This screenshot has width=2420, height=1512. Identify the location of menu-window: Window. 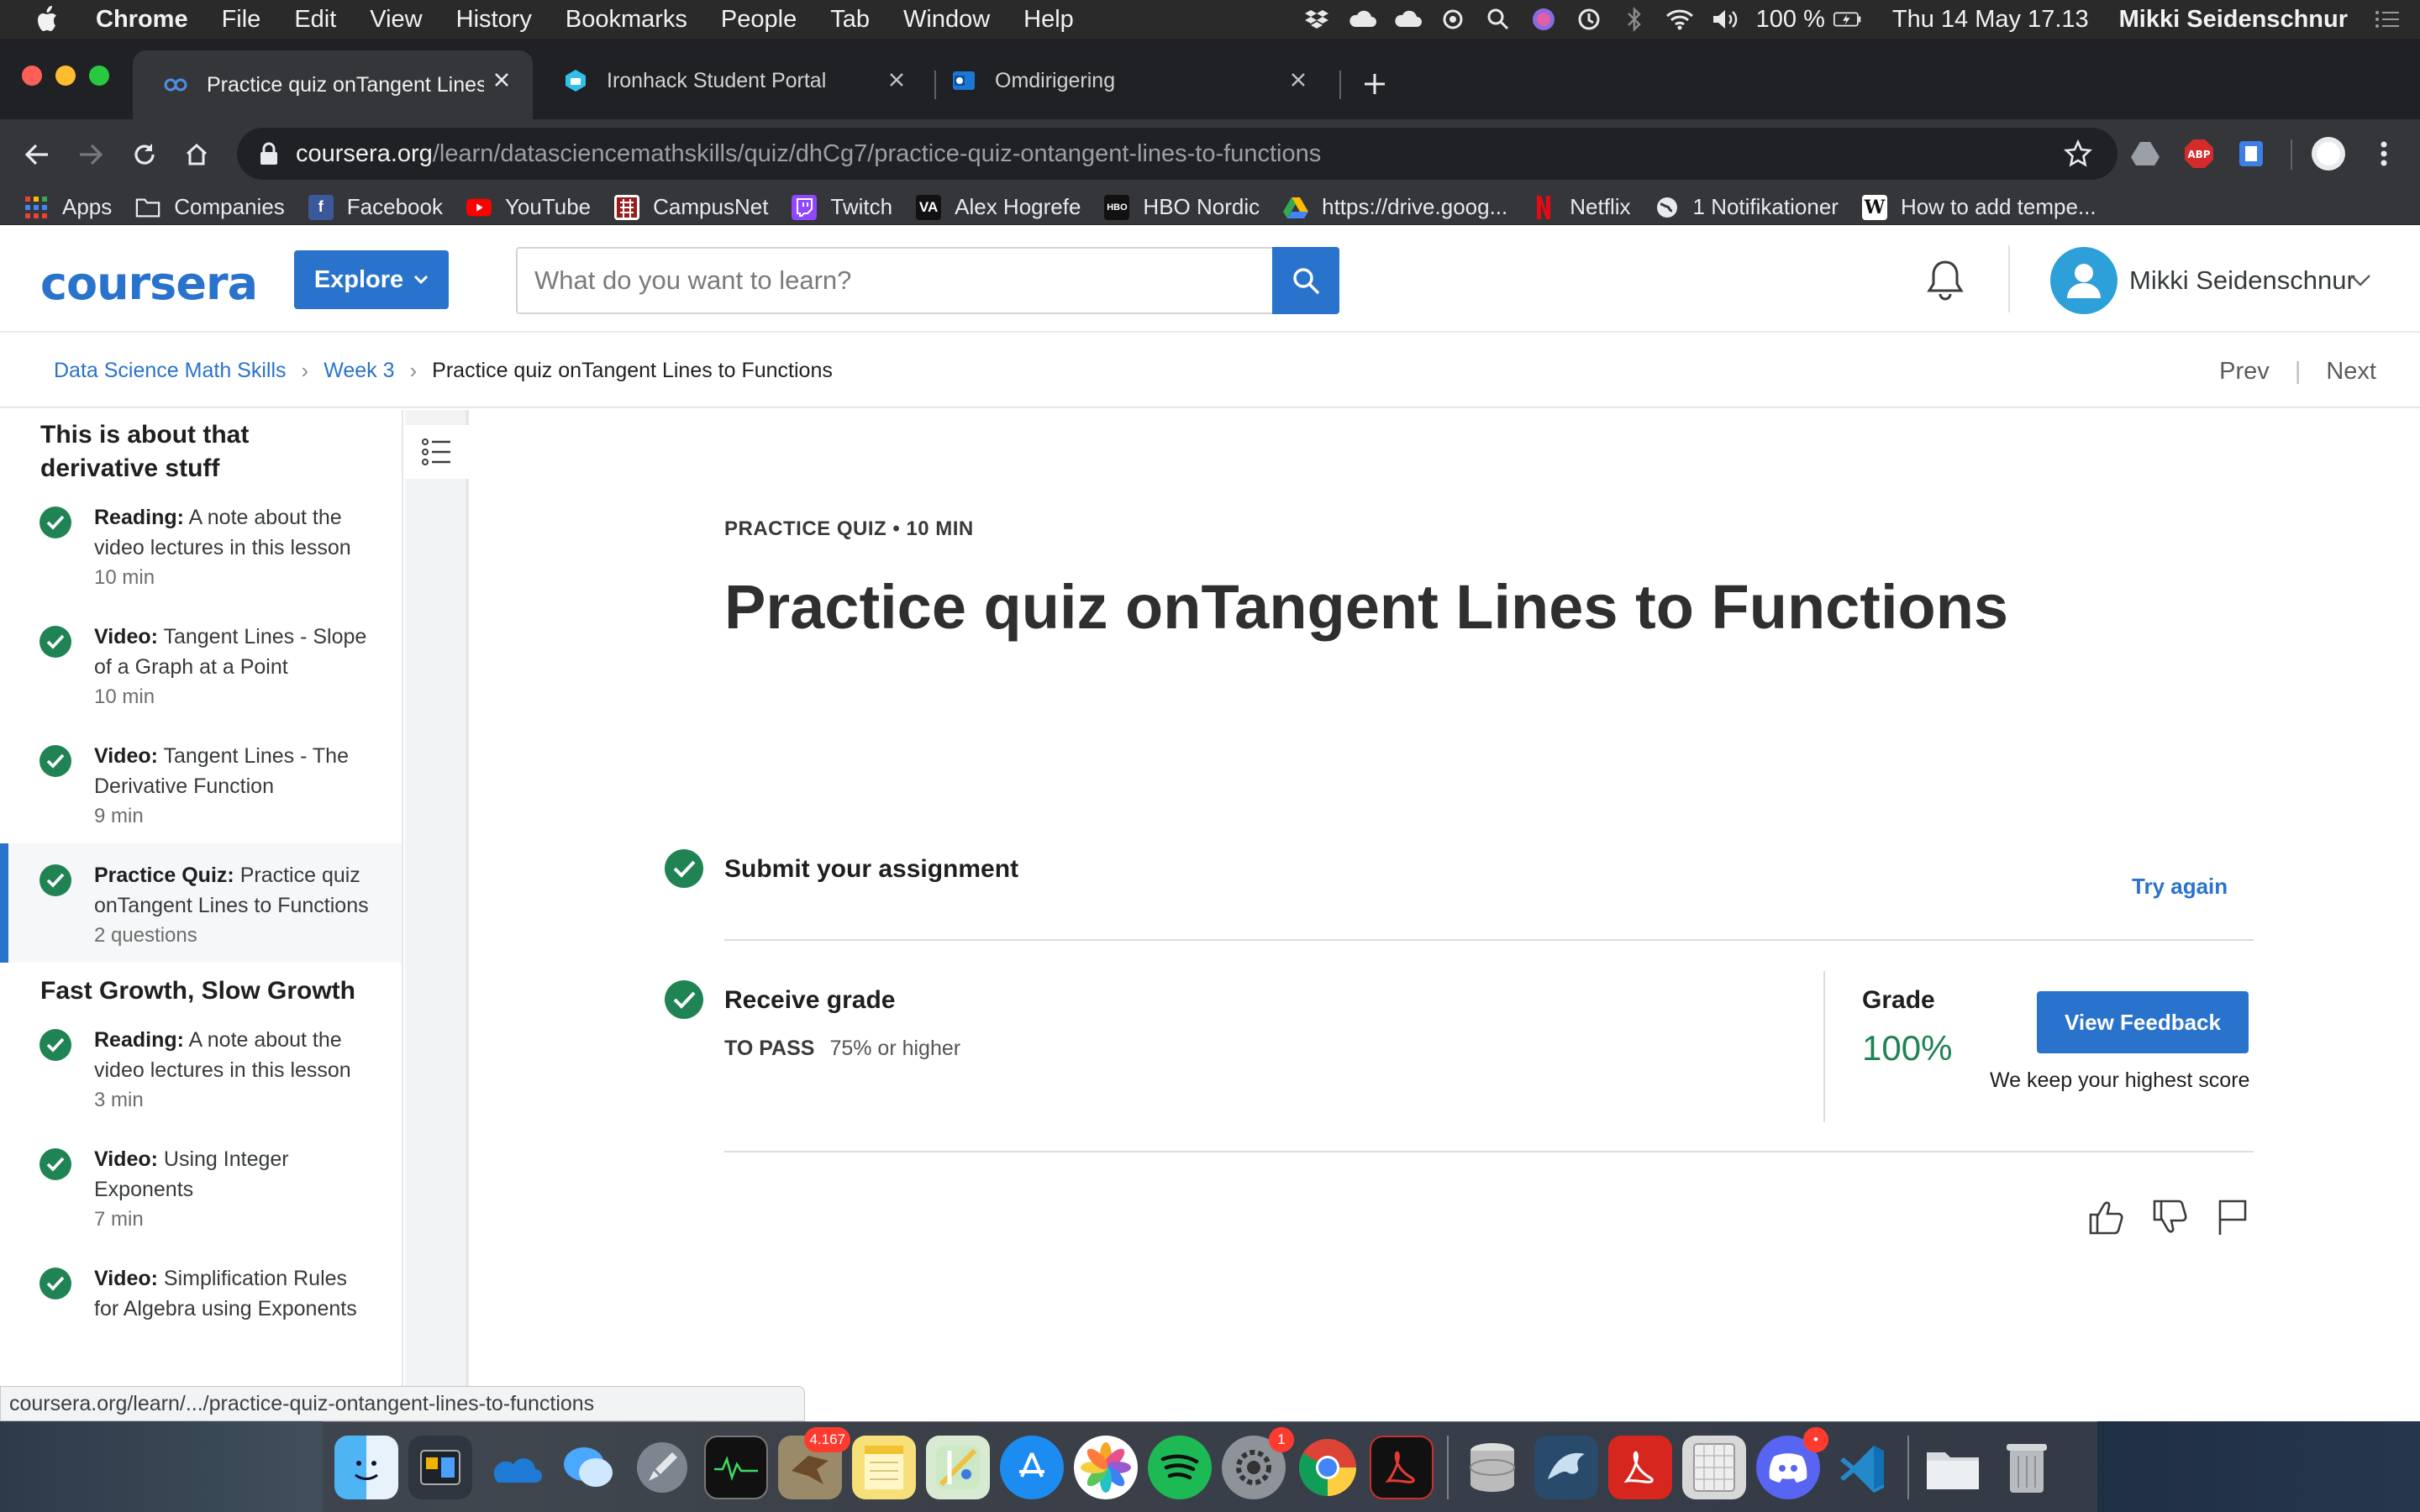
(946, 20).